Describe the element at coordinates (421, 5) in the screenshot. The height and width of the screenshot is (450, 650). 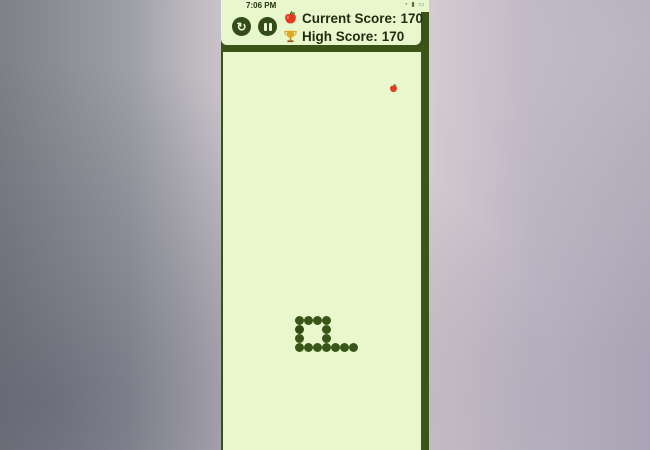
I see `battery-icon: ▭` at that location.